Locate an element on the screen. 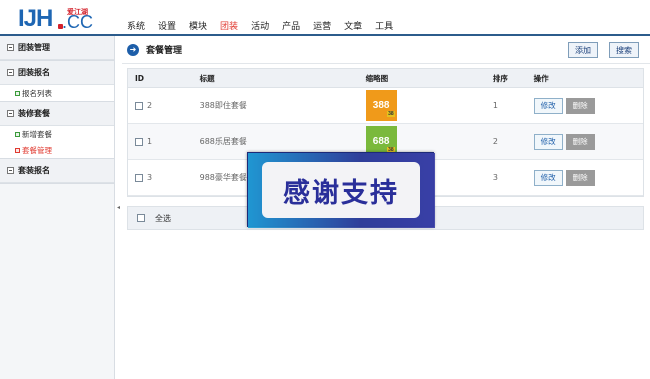 Image resolution: width=650 pixels, height=379 pixels. column-header-title: 标题 is located at coordinates (207, 78).